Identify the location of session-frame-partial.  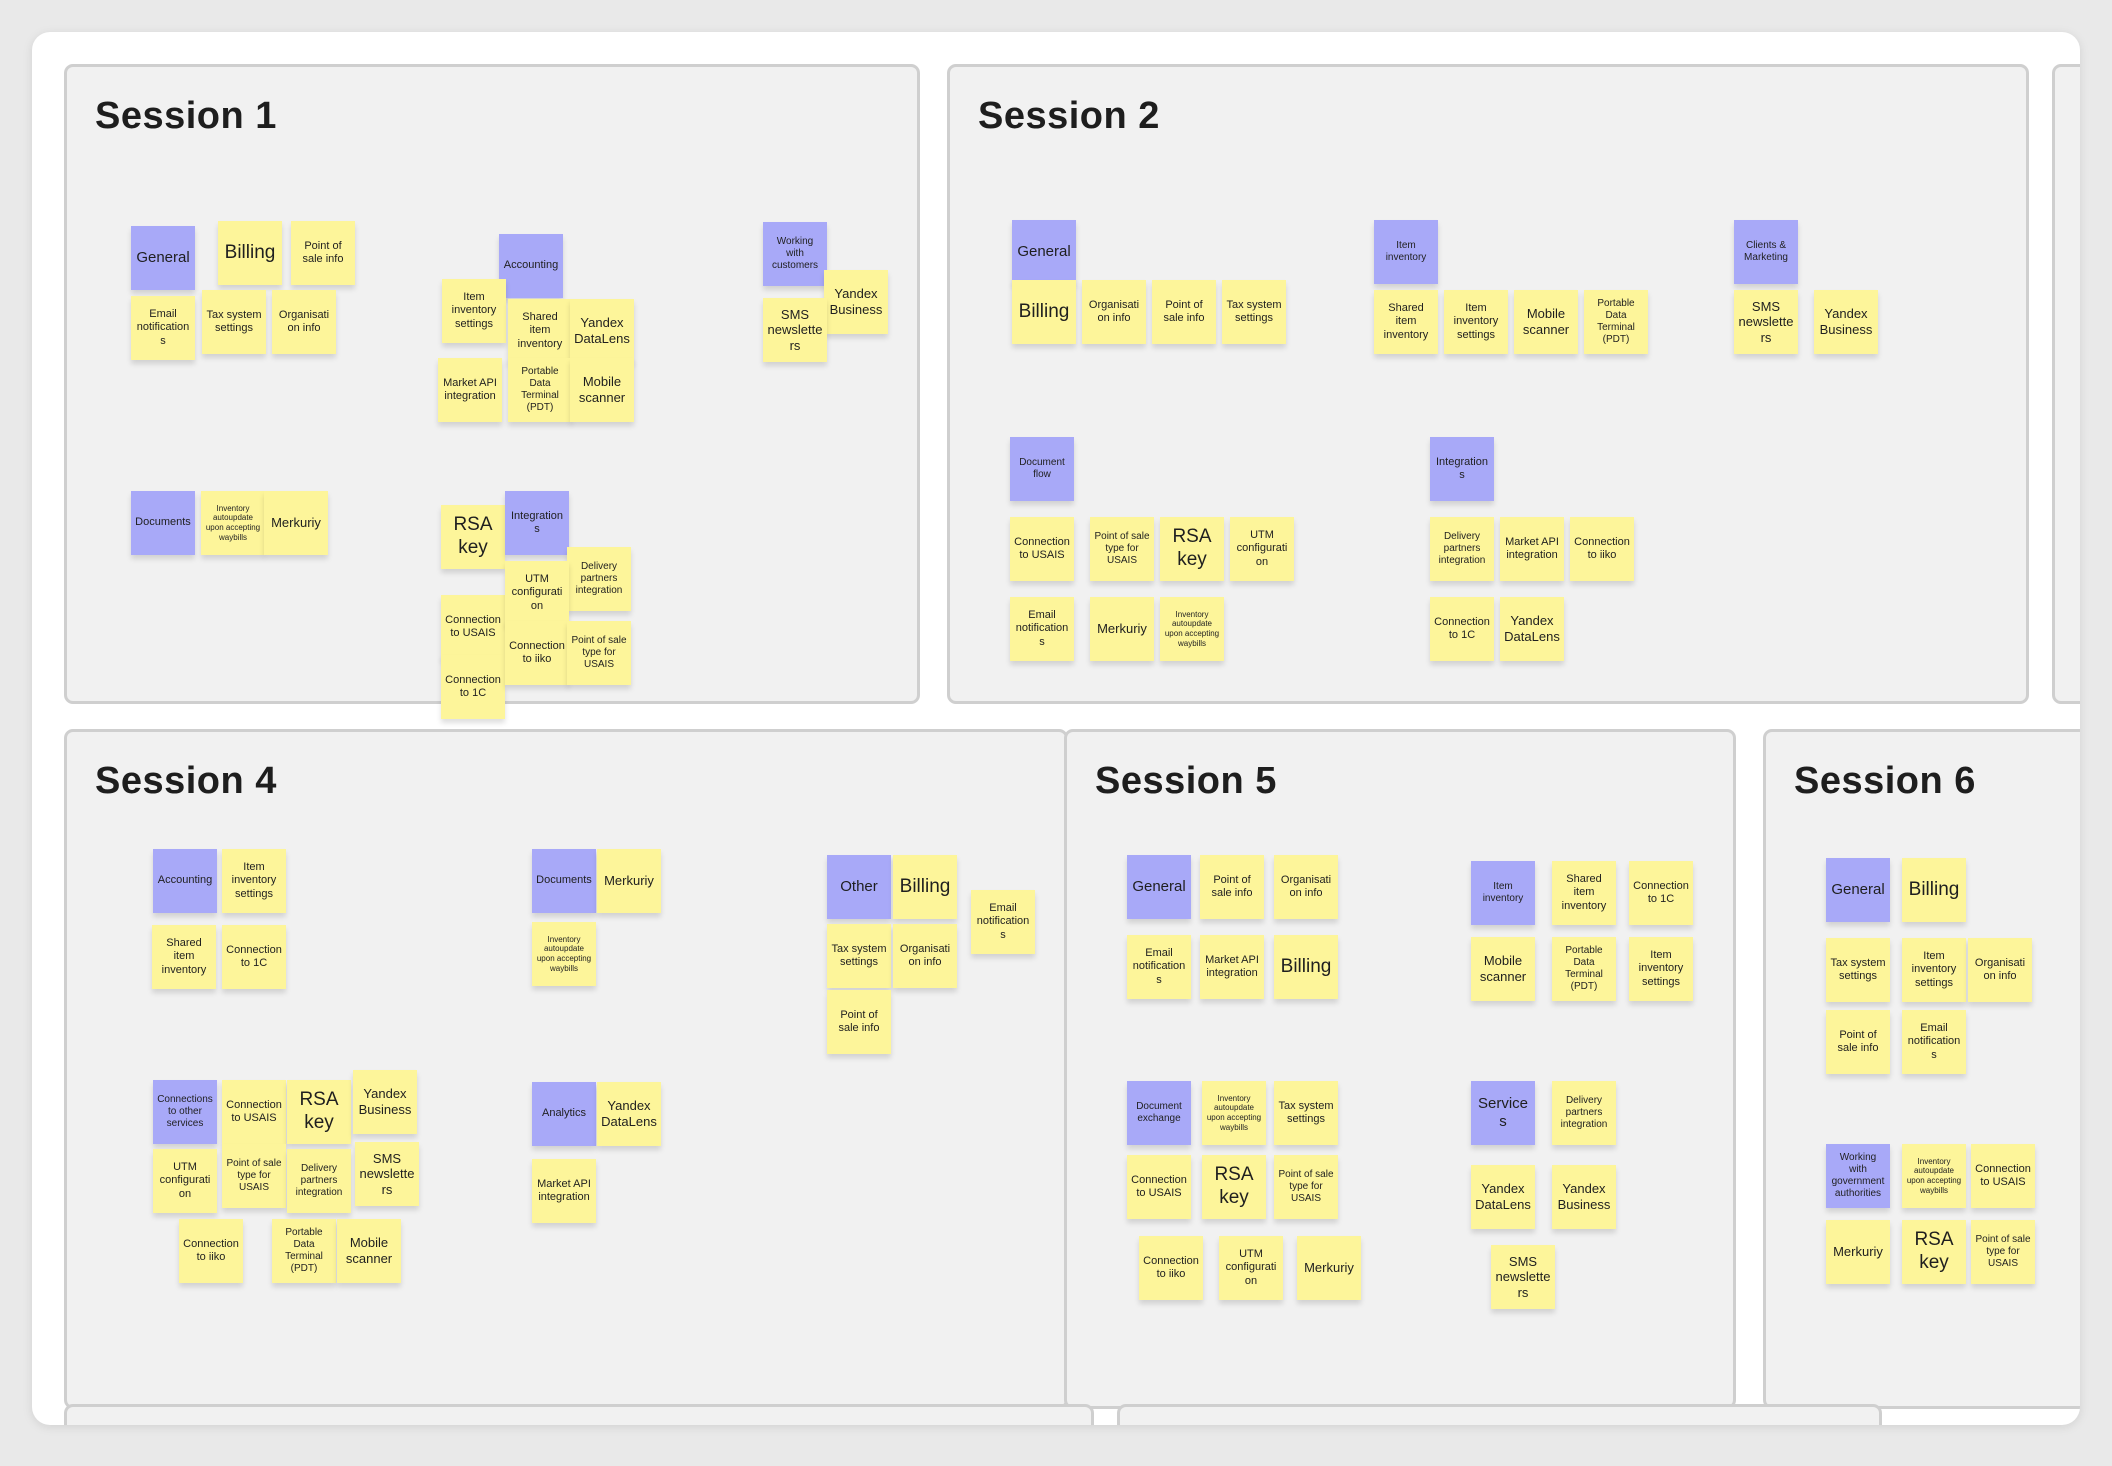
(579, 1414).